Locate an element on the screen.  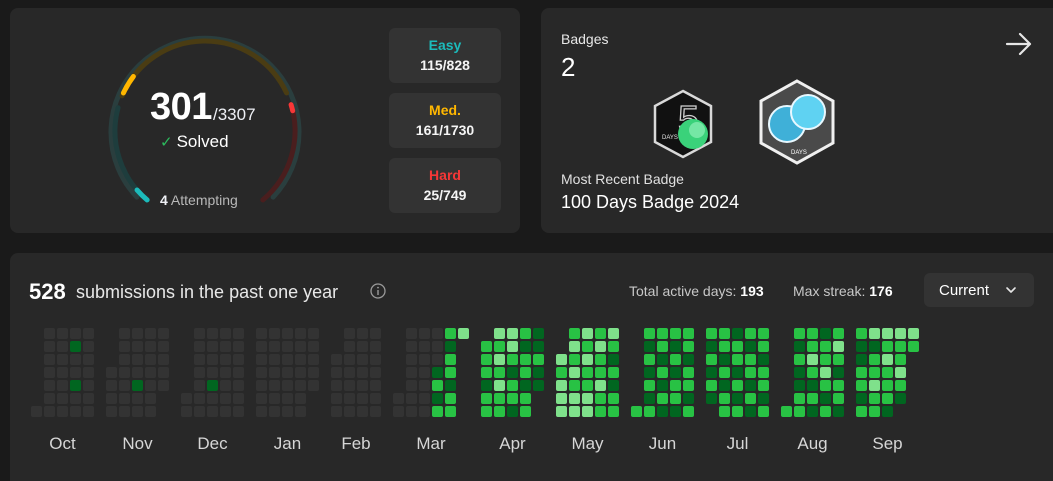
arrow-right-icon is located at coordinates (1019, 44).